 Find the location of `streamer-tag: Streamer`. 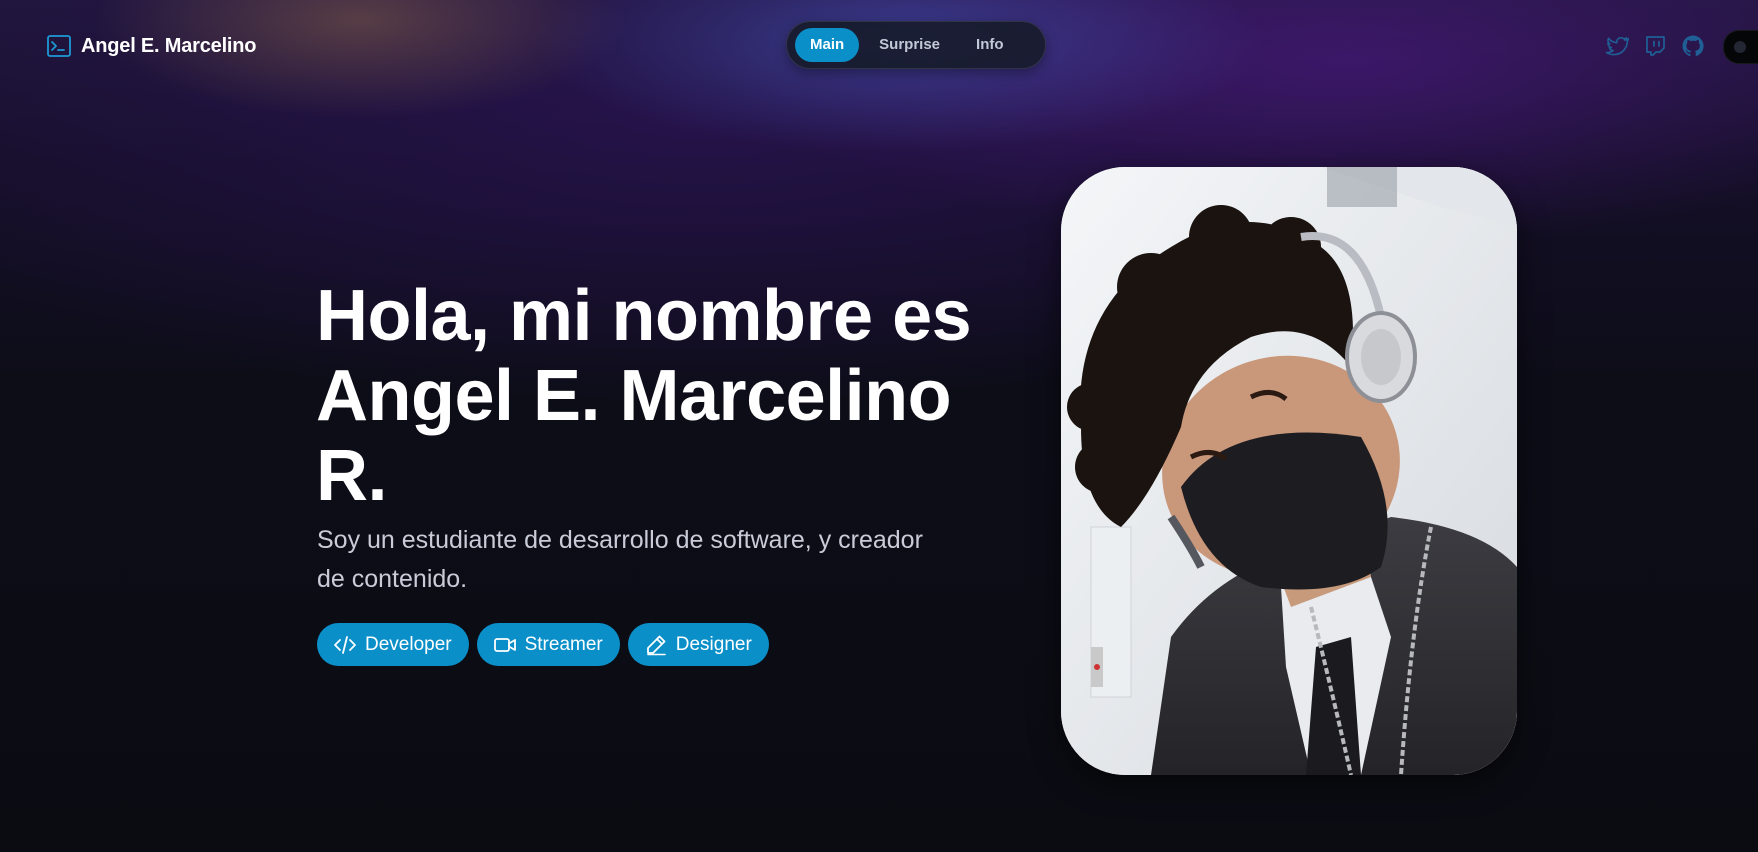

streamer-tag: Streamer is located at coordinates (548, 644).